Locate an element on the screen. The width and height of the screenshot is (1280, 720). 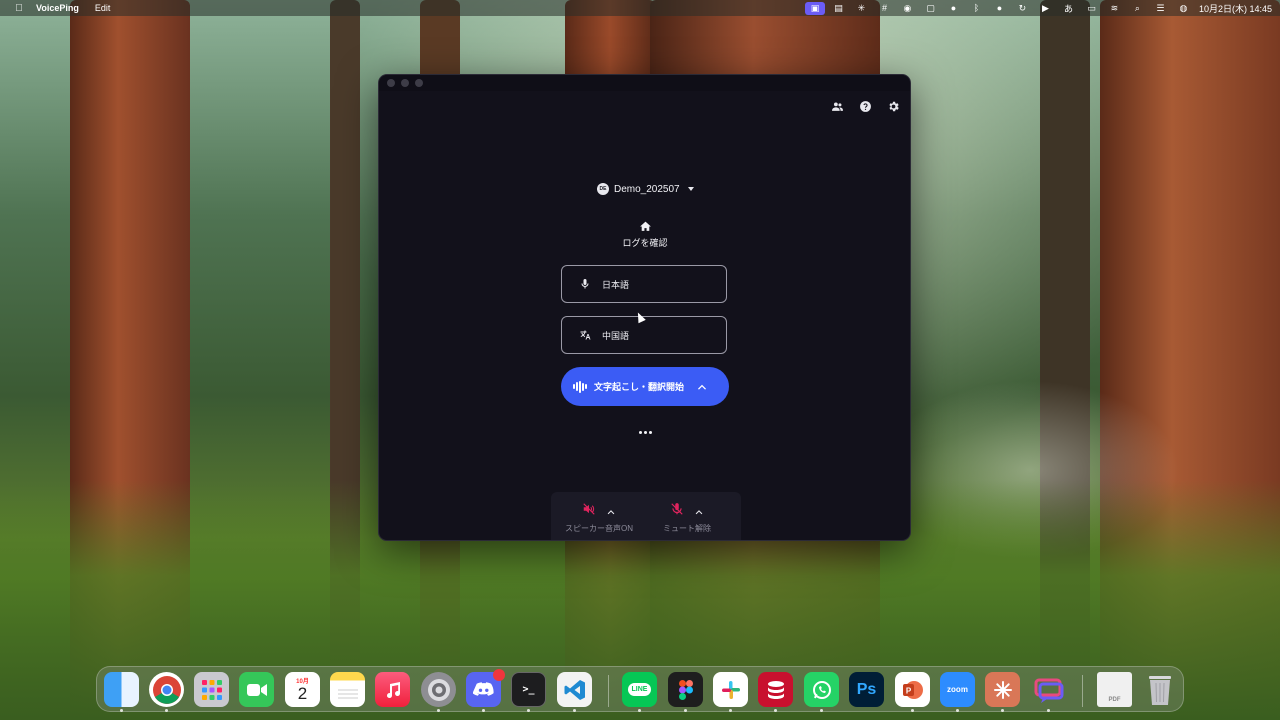
line-label: LINE is located at coordinates (639, 689).